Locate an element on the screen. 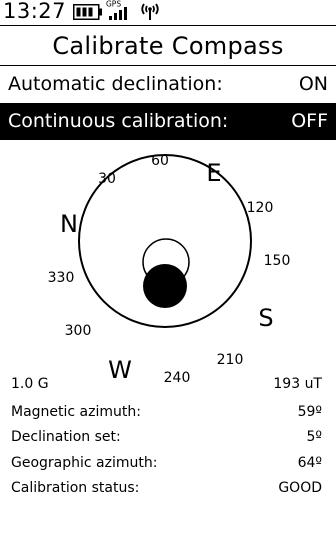 The height and width of the screenshot is (536, 336). degree-label-300: 300 is located at coordinates (78, 331).